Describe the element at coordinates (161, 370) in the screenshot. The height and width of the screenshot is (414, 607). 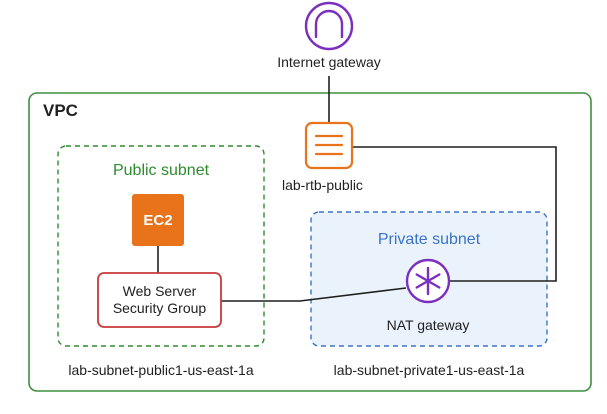
I see `public-subnet-name: lab-subnet-public1-us-east-1a` at that location.